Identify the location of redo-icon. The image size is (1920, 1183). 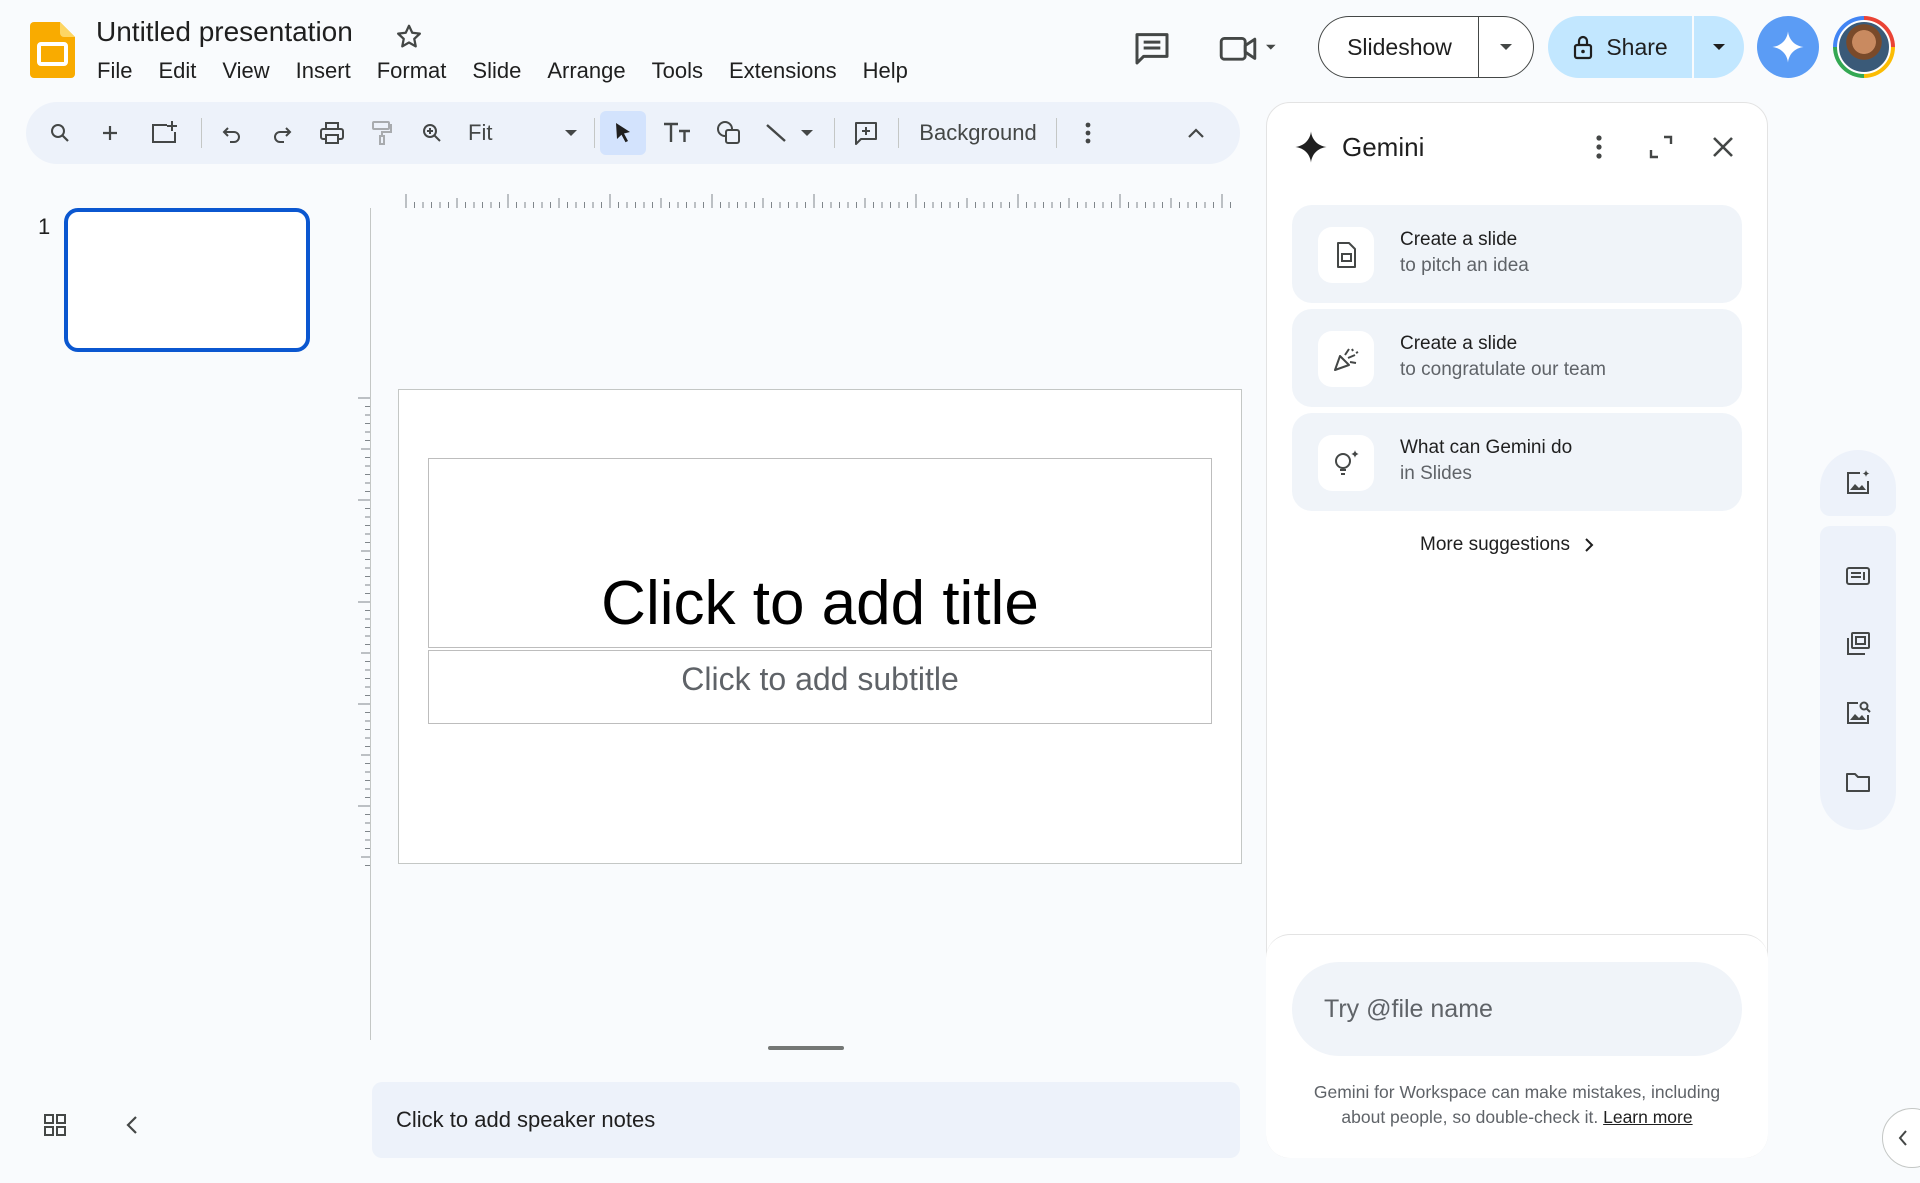
(282, 133).